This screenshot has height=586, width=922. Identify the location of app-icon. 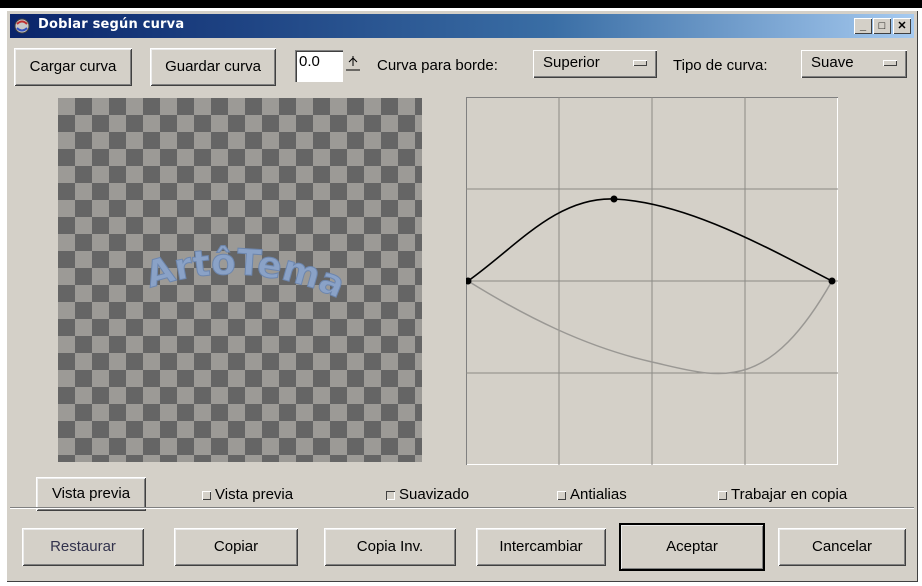
(22, 26).